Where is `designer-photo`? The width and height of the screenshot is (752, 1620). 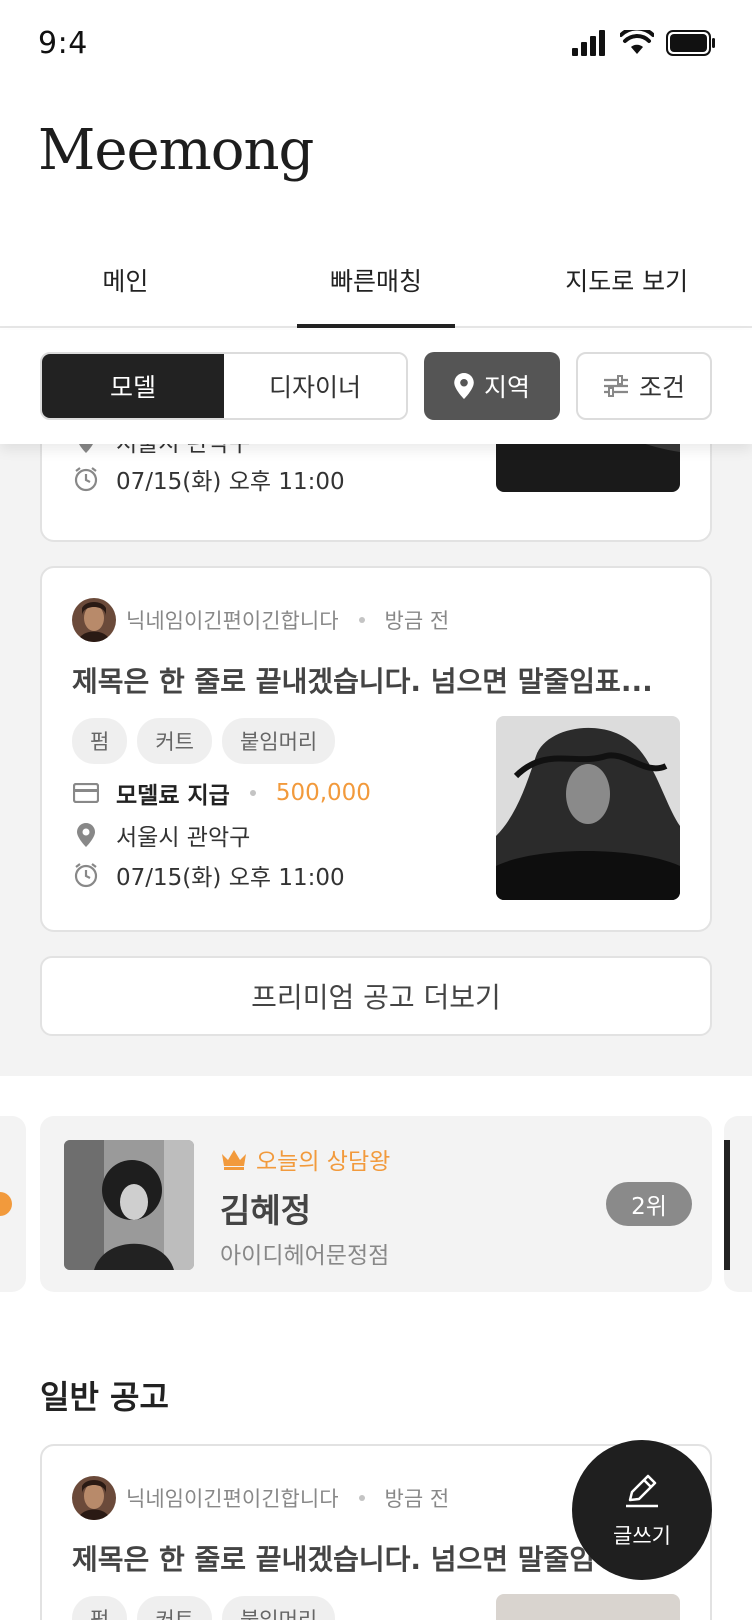
designer-photo is located at coordinates (129, 1205).